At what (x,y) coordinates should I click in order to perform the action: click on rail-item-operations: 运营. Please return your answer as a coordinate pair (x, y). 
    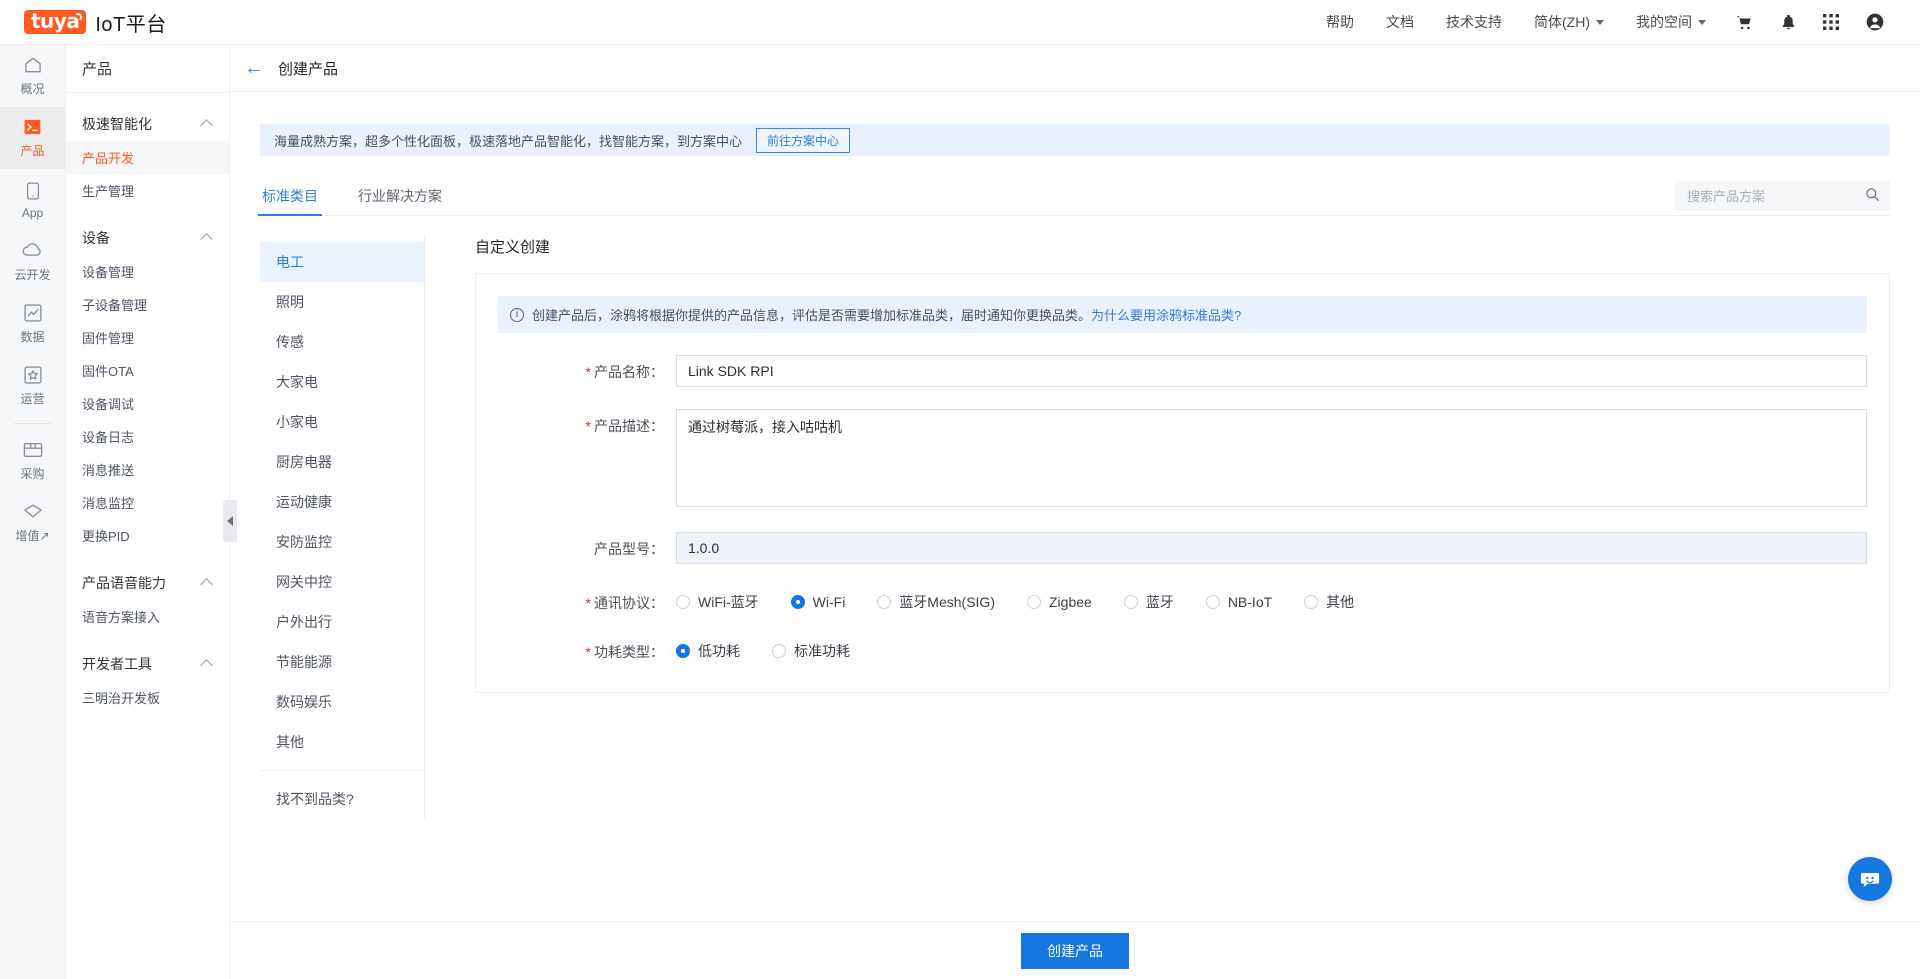
    Looking at the image, I should click on (32, 386).